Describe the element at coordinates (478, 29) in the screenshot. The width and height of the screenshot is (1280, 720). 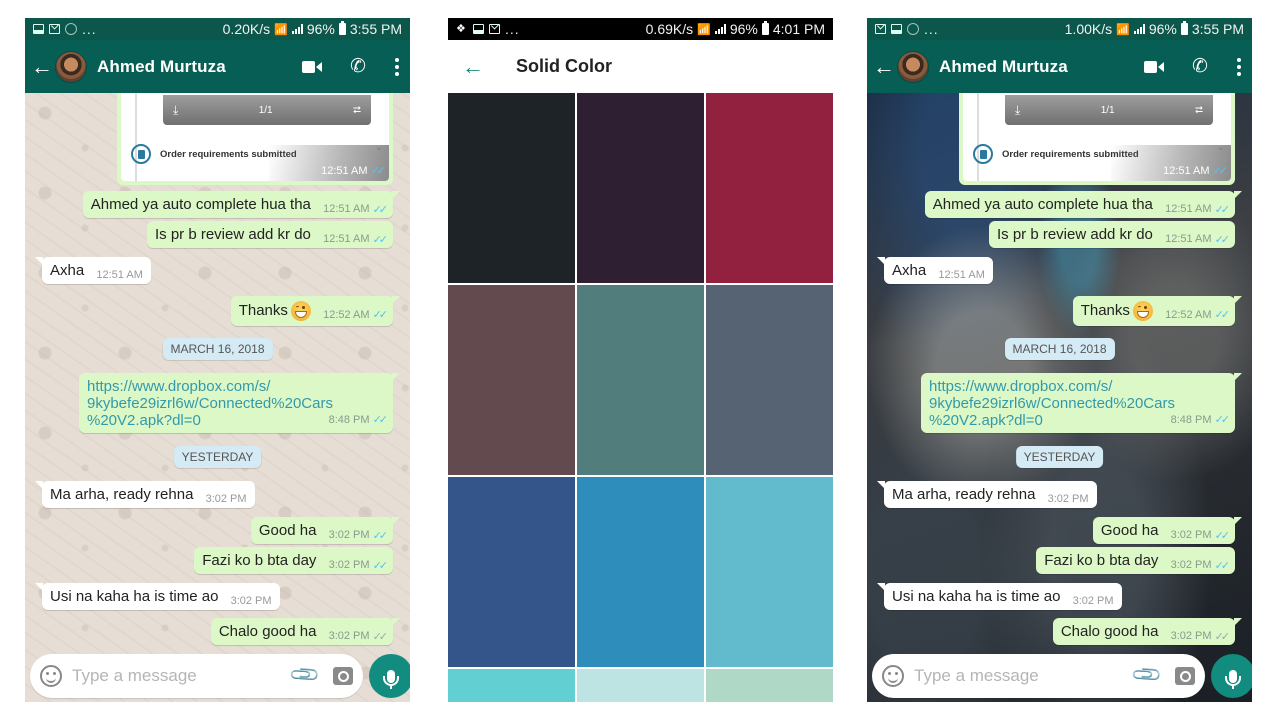
I see `image-icon` at that location.